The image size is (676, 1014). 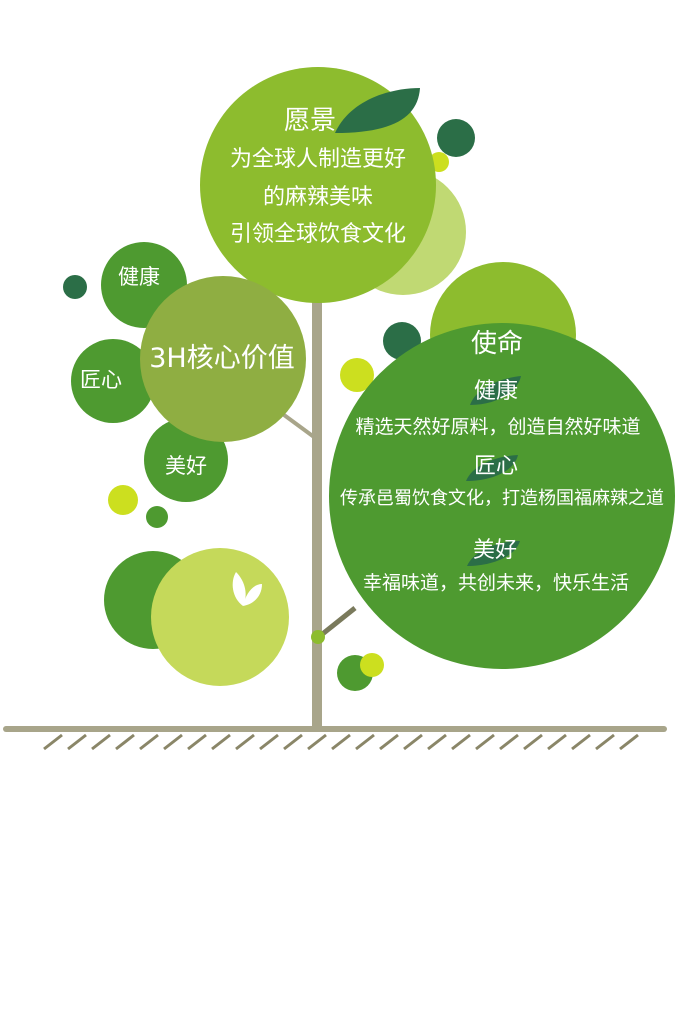 What do you see at coordinates (222, 358) in the screenshot?
I see `core-values-title: 3H核心价值` at bounding box center [222, 358].